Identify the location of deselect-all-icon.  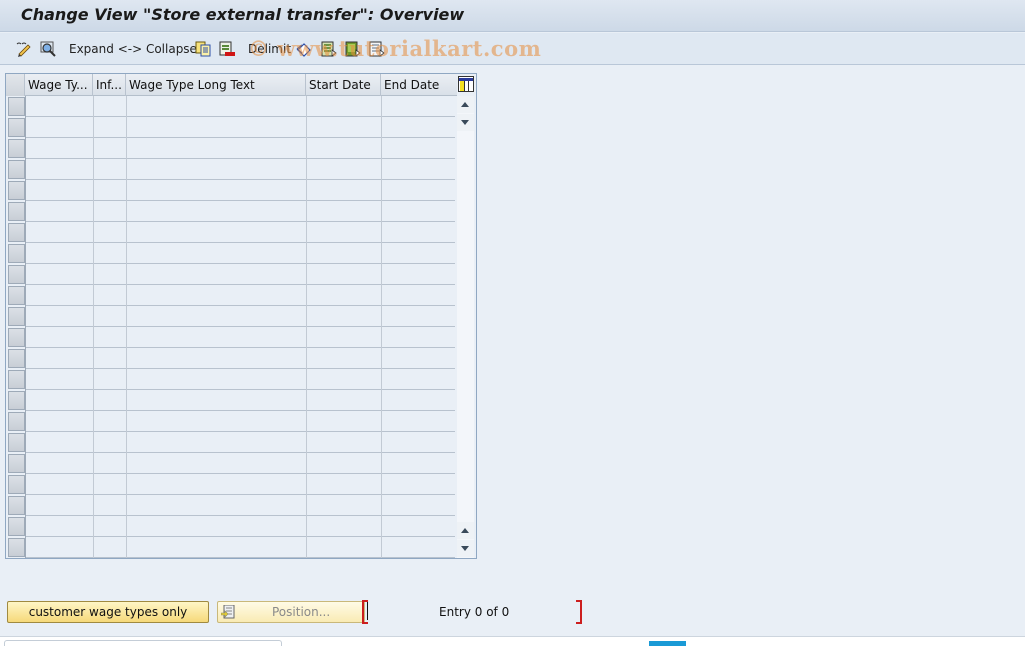
(377, 49).